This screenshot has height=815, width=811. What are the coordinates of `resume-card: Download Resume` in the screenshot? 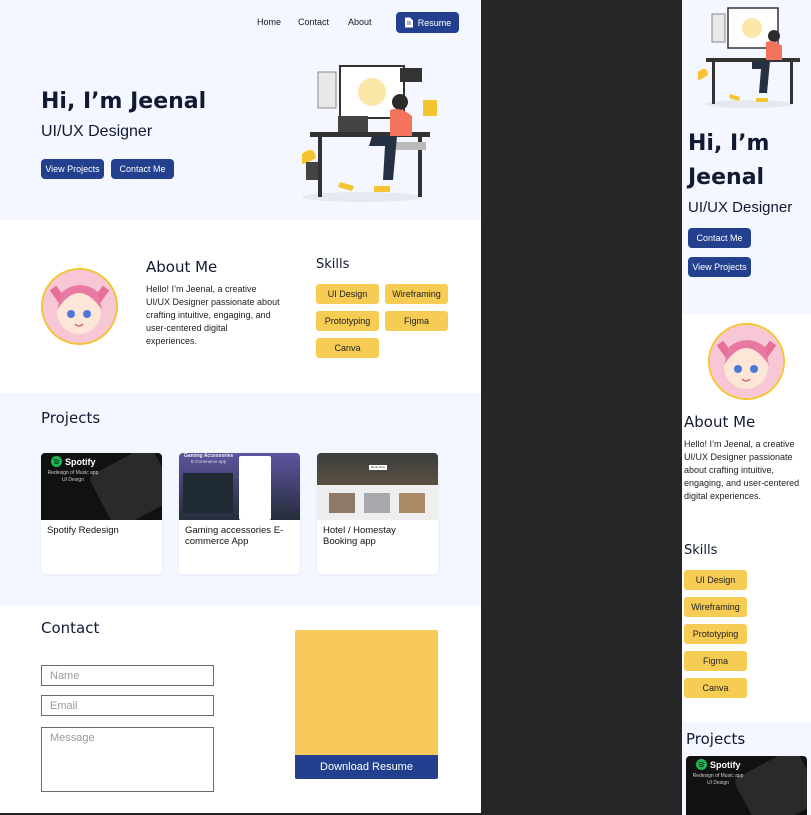 It's located at (366, 704).